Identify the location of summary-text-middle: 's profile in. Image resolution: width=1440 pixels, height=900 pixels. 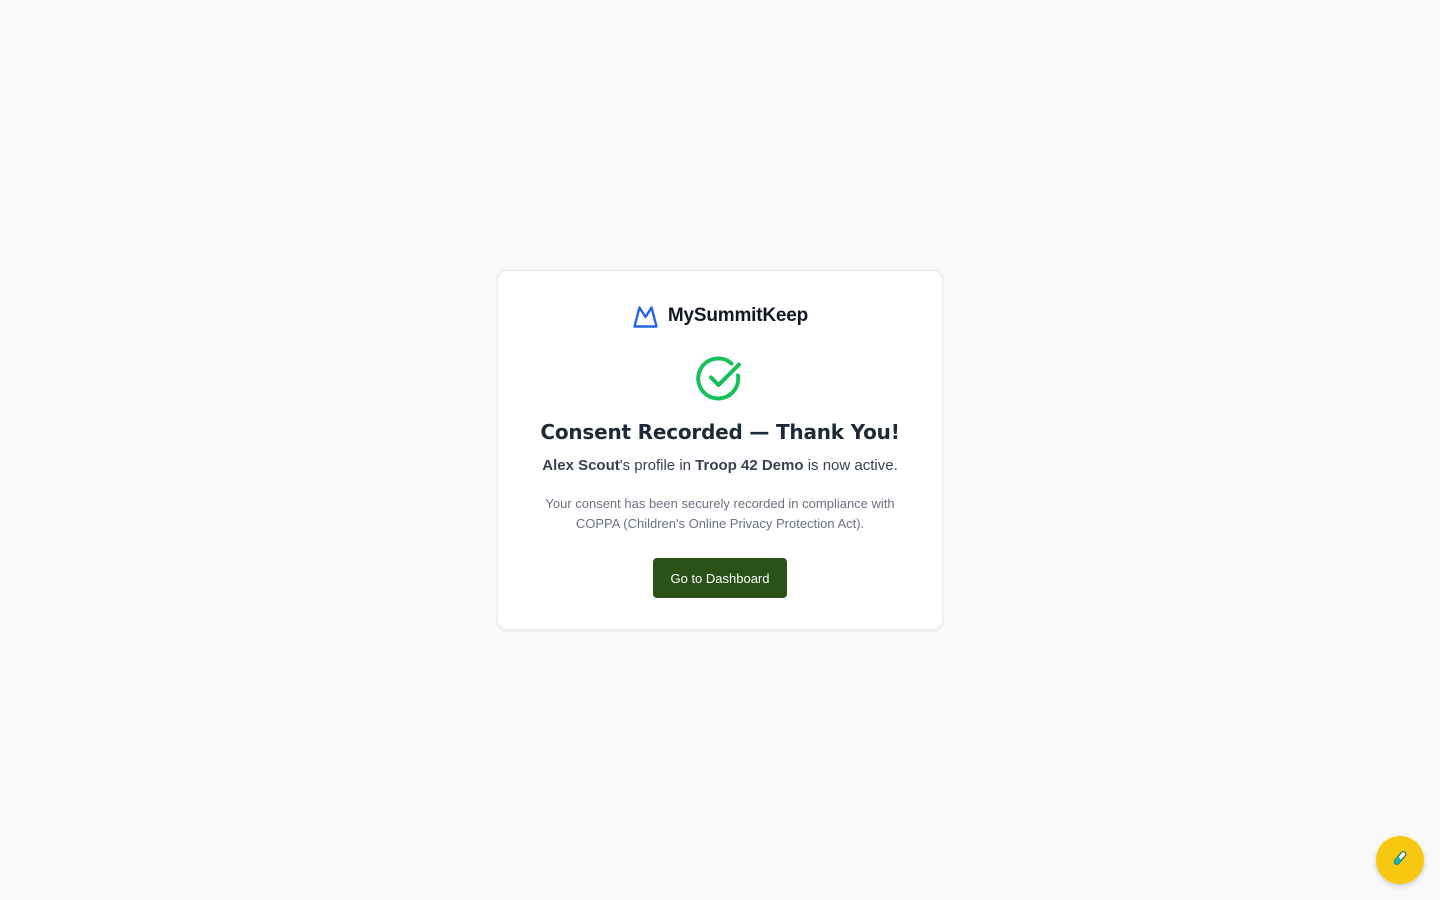
(657, 465).